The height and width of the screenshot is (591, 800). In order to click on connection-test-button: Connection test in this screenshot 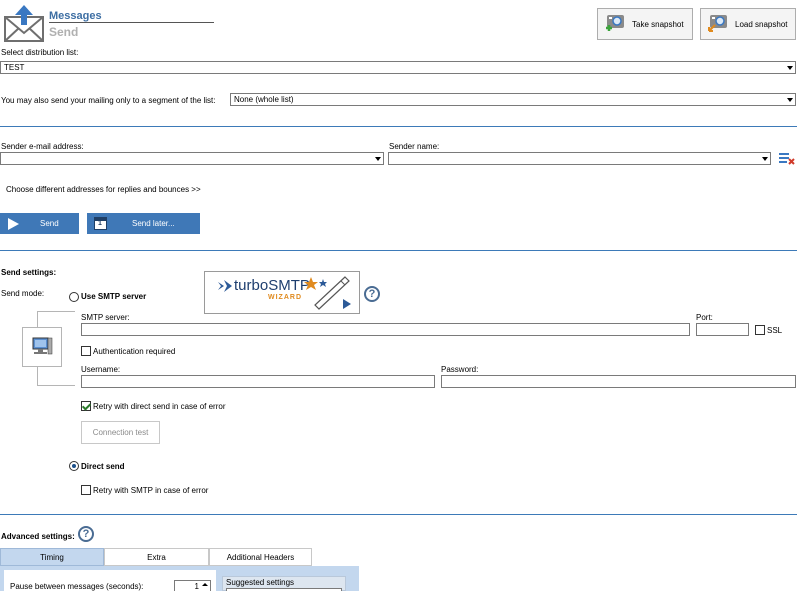, I will do `click(120, 432)`.